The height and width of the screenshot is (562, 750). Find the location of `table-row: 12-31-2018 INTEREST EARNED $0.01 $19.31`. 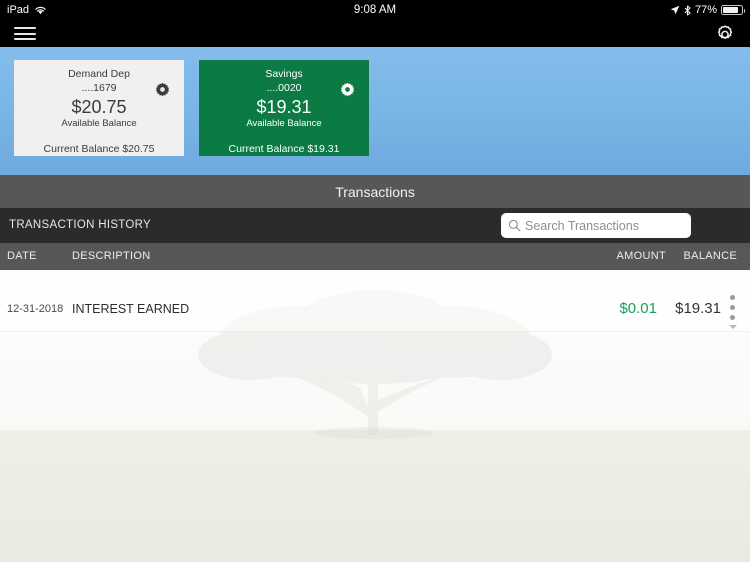

table-row: 12-31-2018 INTEREST EARNED $0.01 $19.31 is located at coordinates (375, 309).